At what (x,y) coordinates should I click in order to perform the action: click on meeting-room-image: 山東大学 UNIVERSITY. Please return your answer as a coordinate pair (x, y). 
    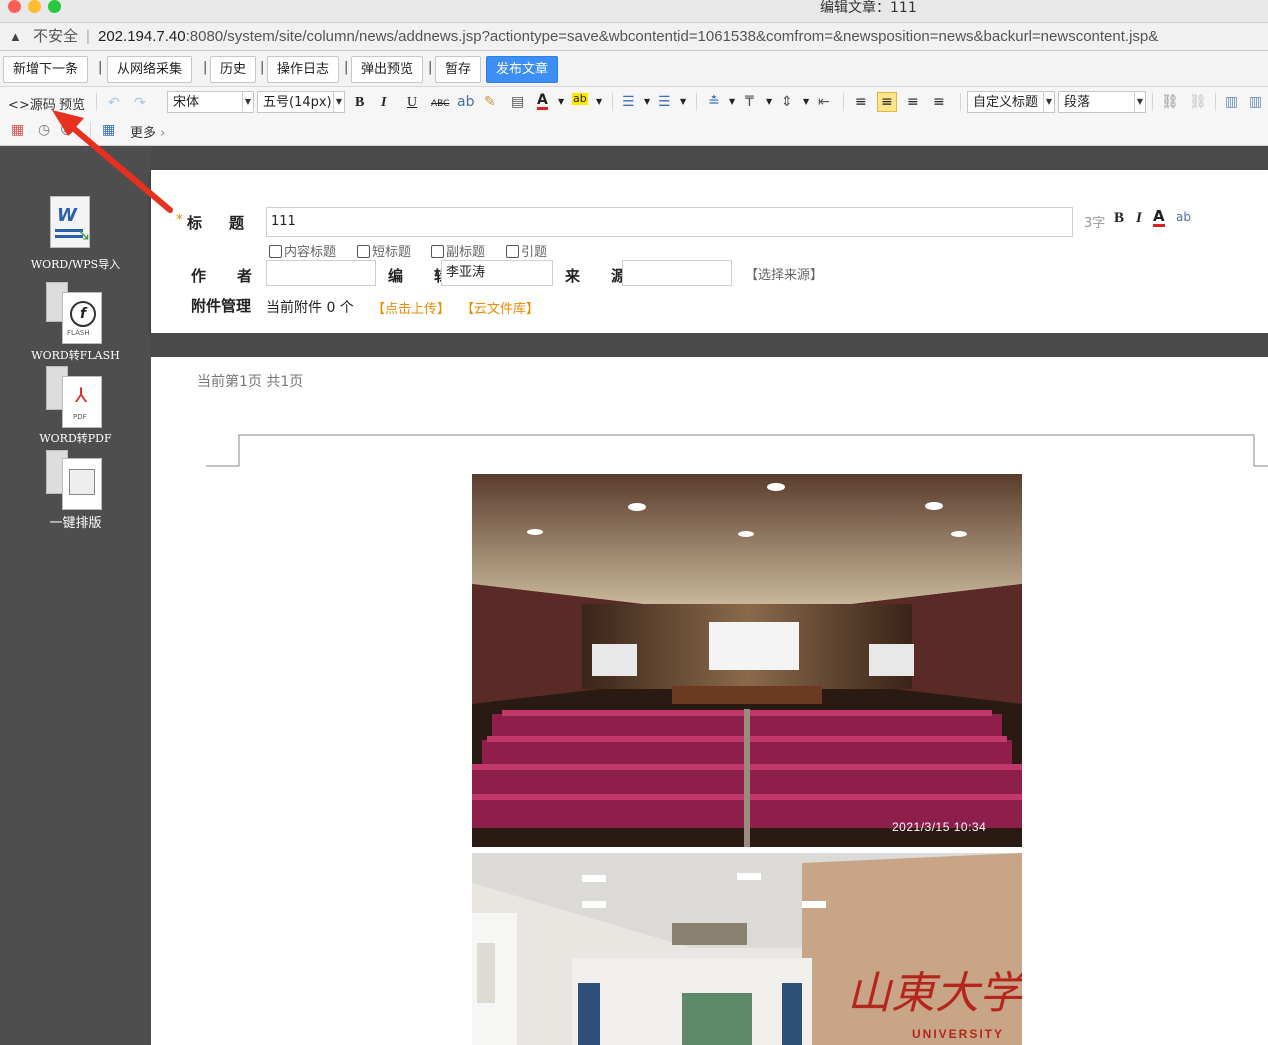
    Looking at the image, I should click on (747, 949).